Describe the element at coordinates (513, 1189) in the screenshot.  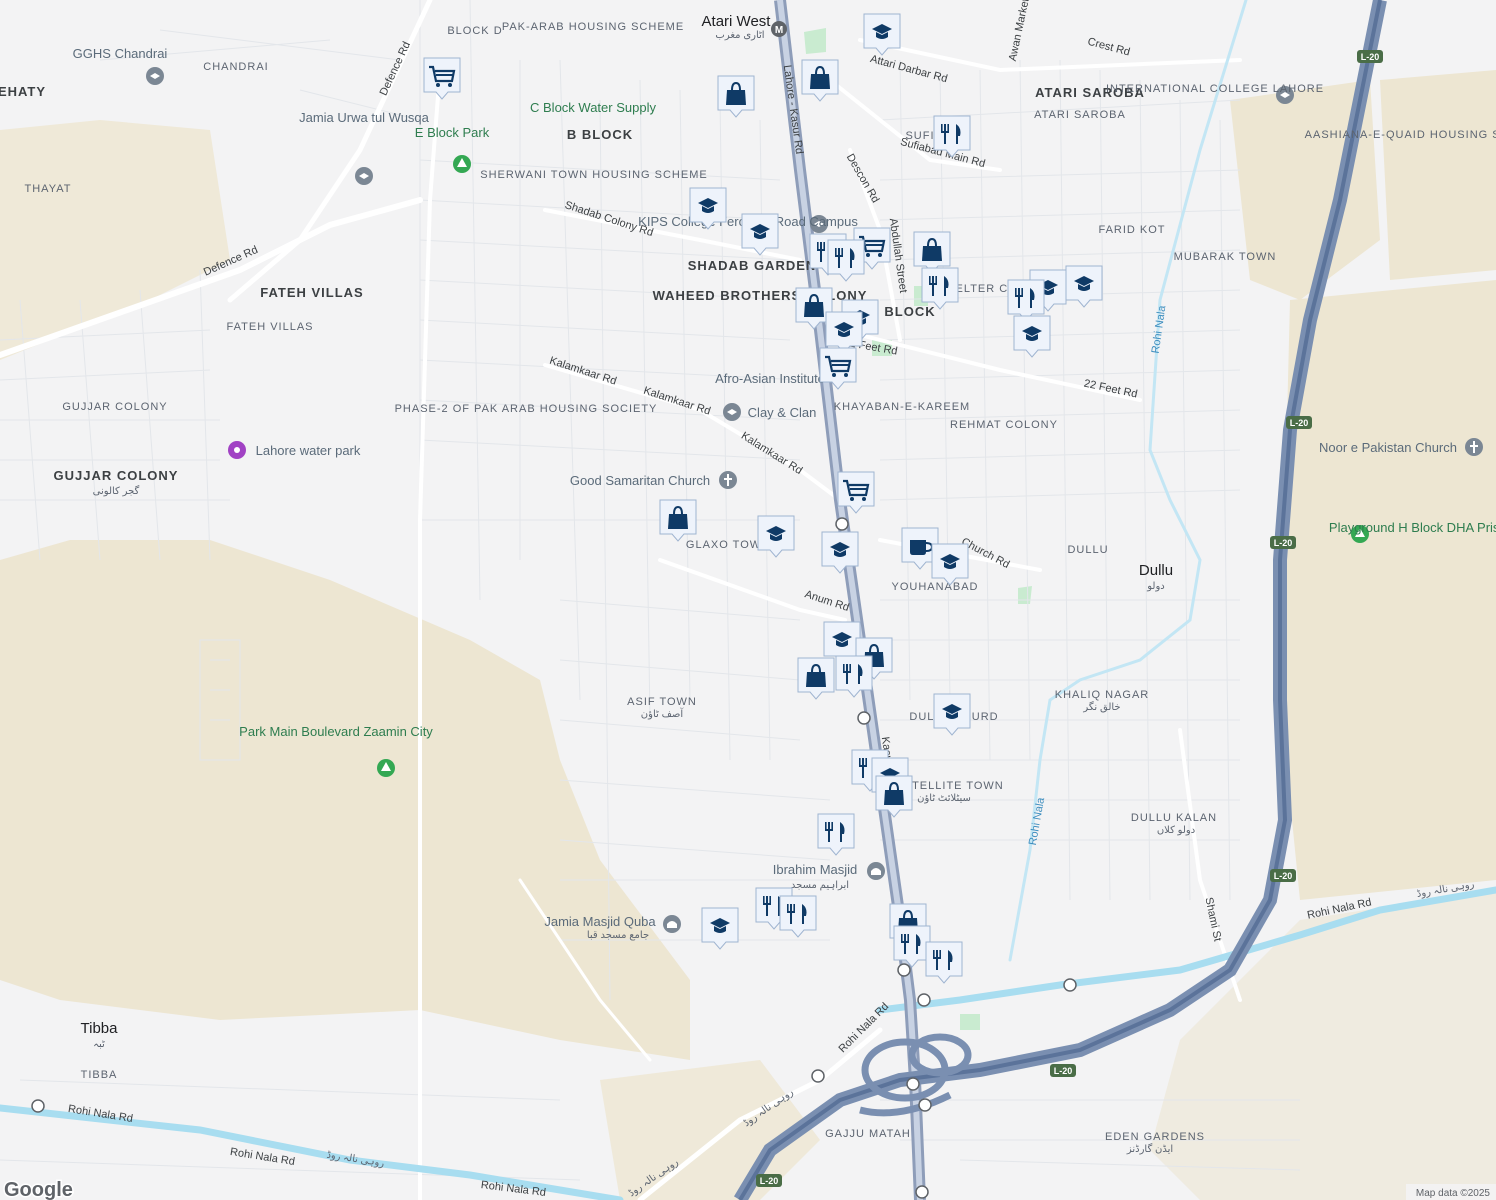
I see `rohi-nala-rd-south-label: Rohi Nala Rd` at that location.